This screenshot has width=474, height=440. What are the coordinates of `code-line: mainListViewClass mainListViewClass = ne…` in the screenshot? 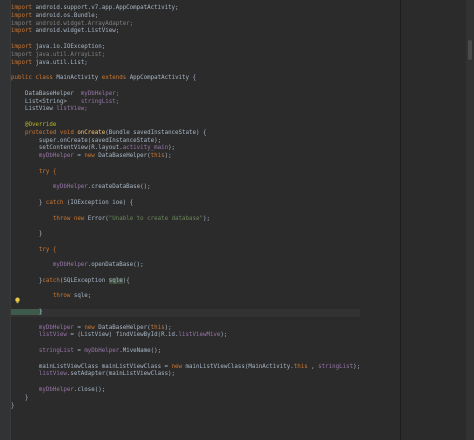 It's located at (185, 368).